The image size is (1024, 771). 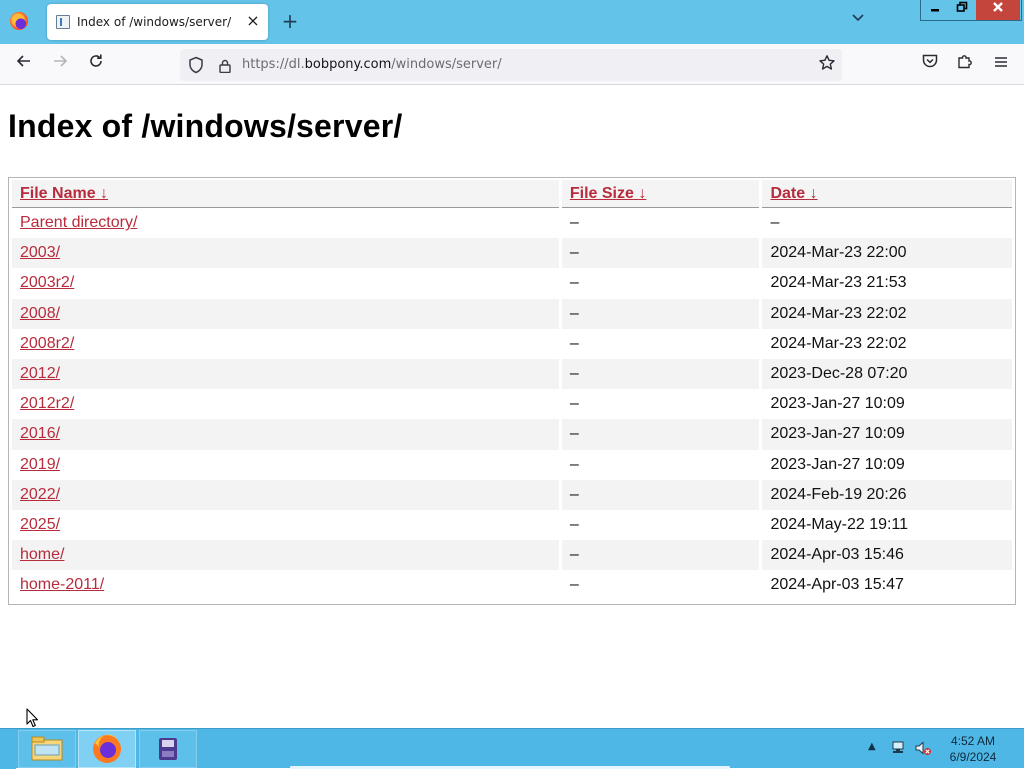 What do you see at coordinates (285, 313) in the screenshot?
I see `file-name-cell: 2008/` at bounding box center [285, 313].